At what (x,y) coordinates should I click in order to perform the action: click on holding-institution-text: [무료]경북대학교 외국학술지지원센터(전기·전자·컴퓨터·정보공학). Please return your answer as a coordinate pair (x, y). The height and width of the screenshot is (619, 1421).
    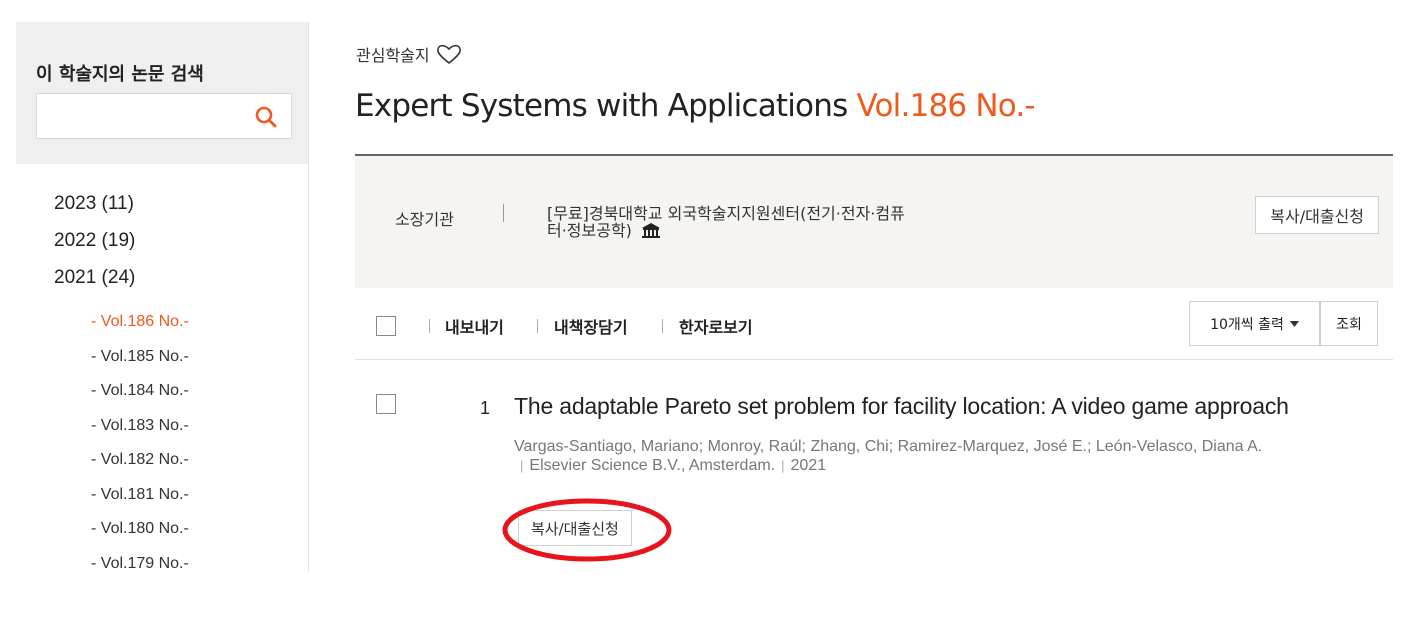
    Looking at the image, I should click on (726, 222).